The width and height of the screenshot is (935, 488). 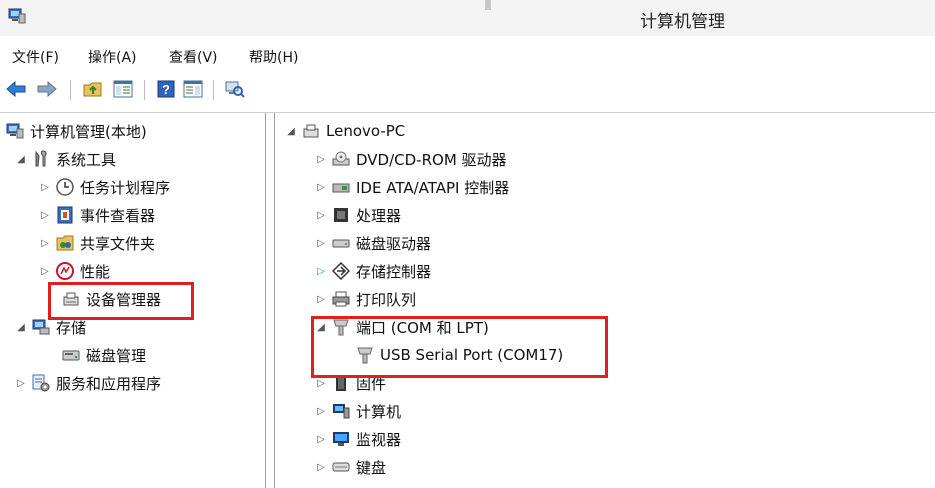 I want to click on services-icon, so click(x=41, y=383).